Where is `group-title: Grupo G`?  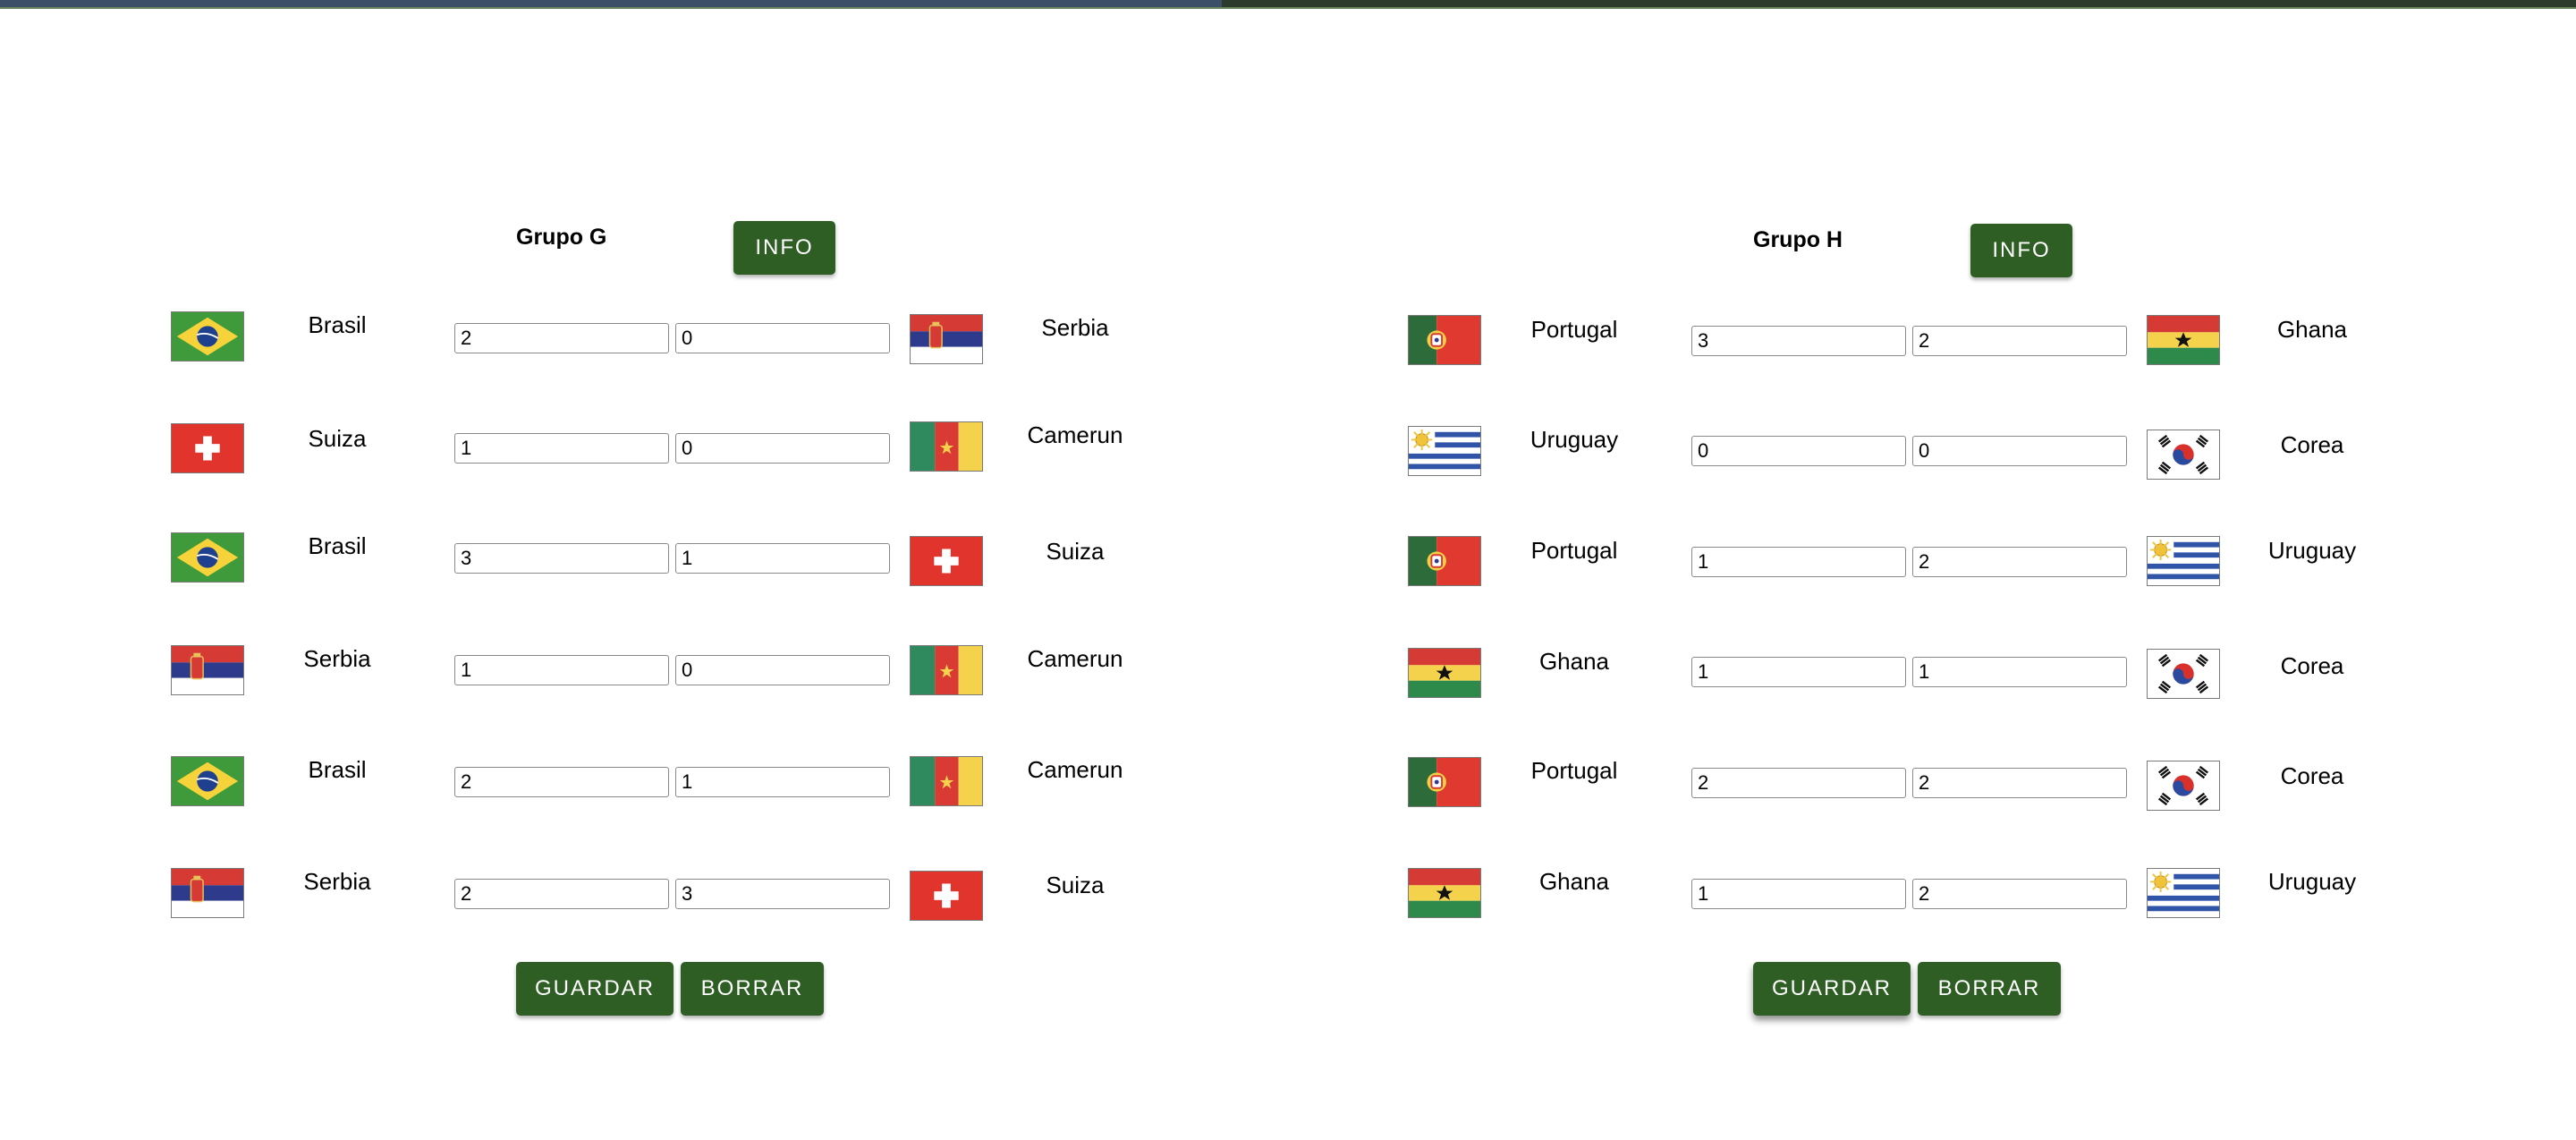
group-title: Grupo G is located at coordinates (561, 237).